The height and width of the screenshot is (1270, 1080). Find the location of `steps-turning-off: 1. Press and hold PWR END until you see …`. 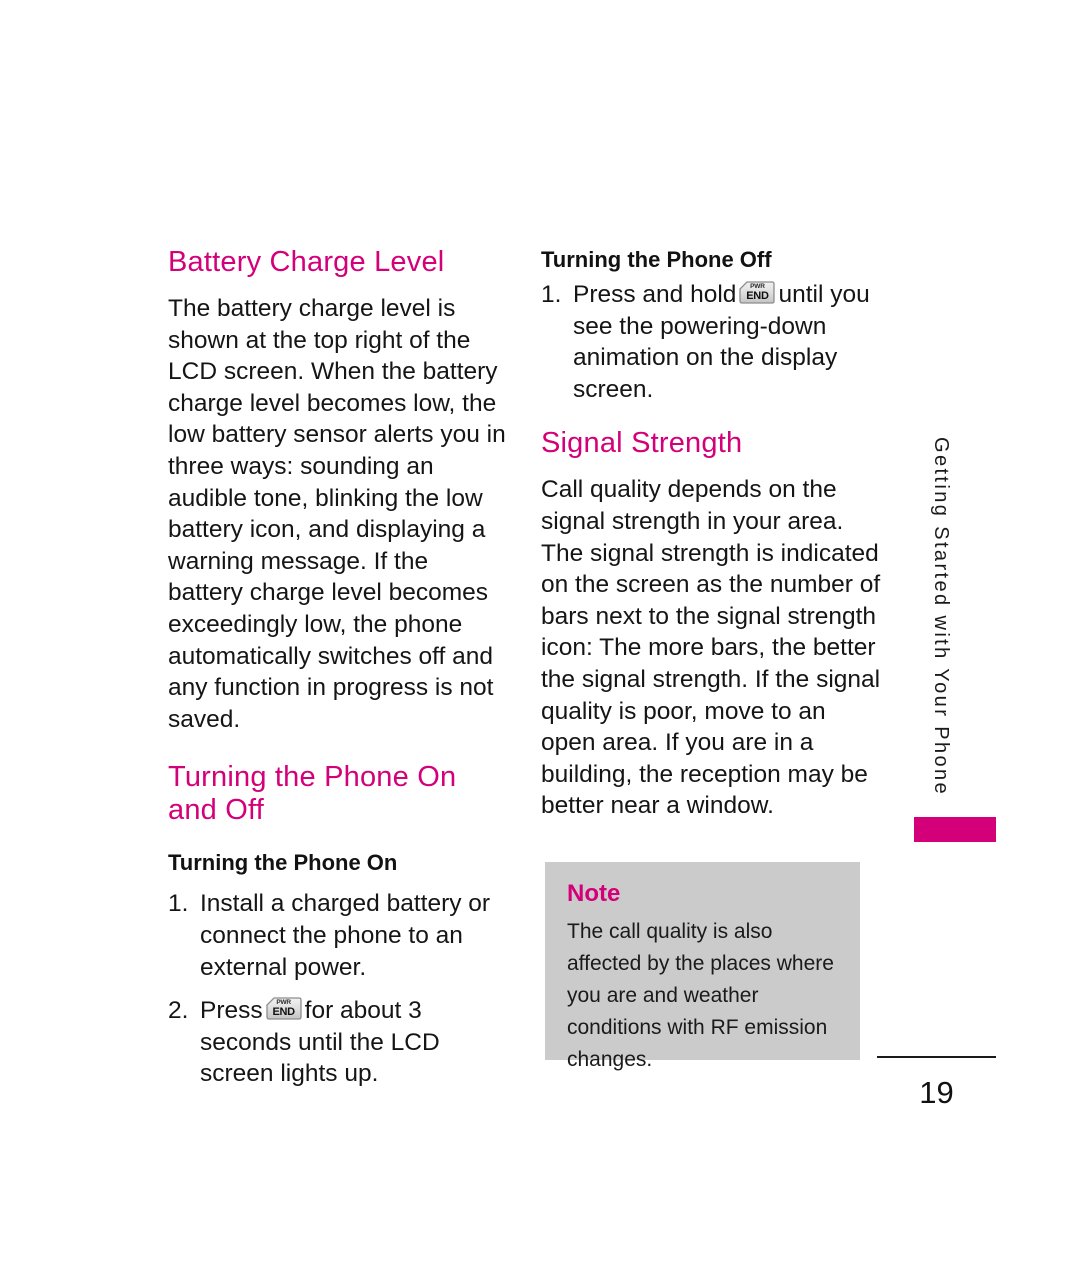

steps-turning-off: 1. Press and hold PWR END until you see … is located at coordinates (711, 342).